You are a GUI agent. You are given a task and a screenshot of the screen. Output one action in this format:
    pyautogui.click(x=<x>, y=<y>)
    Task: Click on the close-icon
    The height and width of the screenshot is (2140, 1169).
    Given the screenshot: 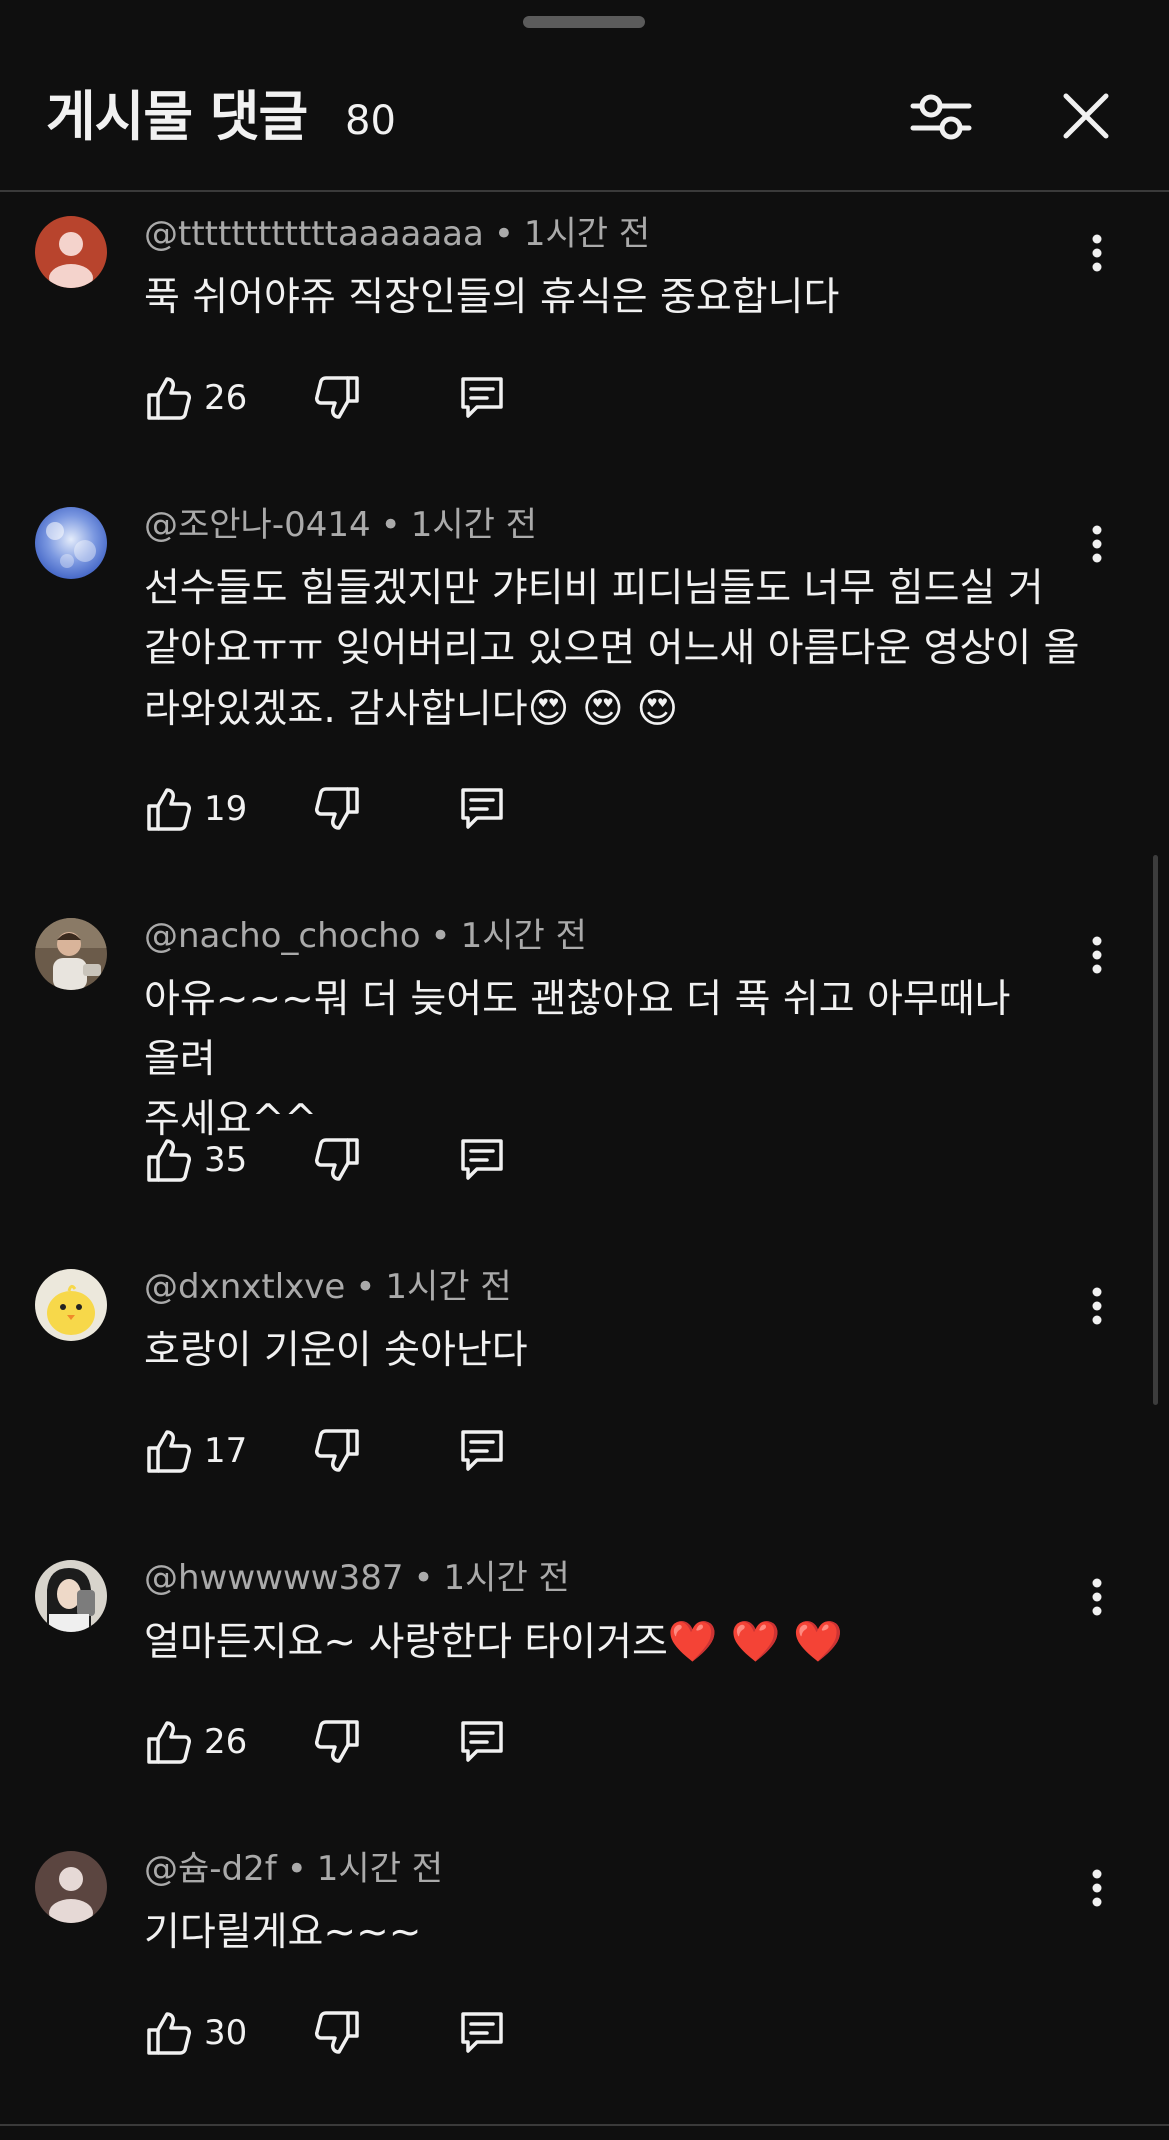 What is the action you would take?
    pyautogui.click(x=1086, y=116)
    